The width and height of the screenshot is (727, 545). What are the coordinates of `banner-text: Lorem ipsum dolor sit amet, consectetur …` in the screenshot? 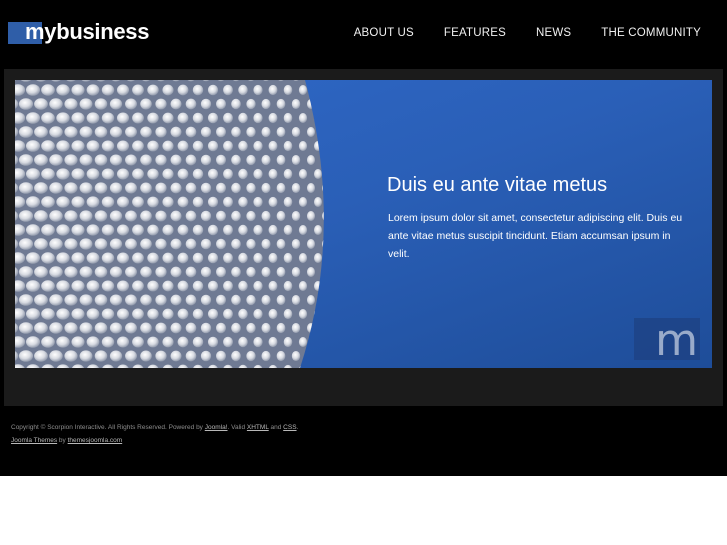 It's located at (535, 236).